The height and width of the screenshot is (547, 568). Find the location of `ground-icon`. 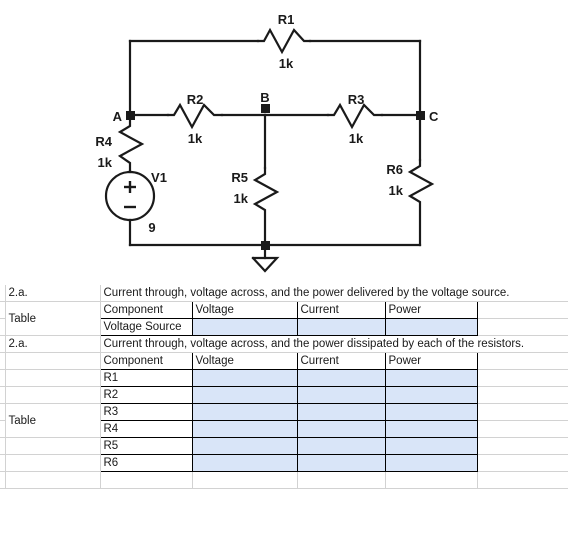

ground-icon is located at coordinates (265, 264).